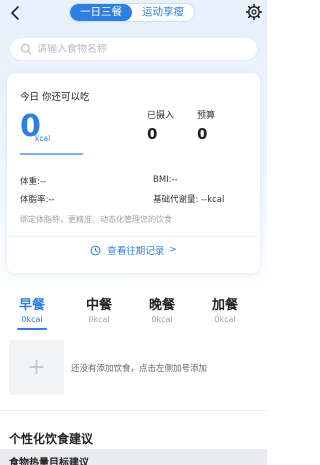 The width and height of the screenshot is (320, 465). I want to click on meal-tab-breakfast: 早餐 0kcal, so click(32, 311).